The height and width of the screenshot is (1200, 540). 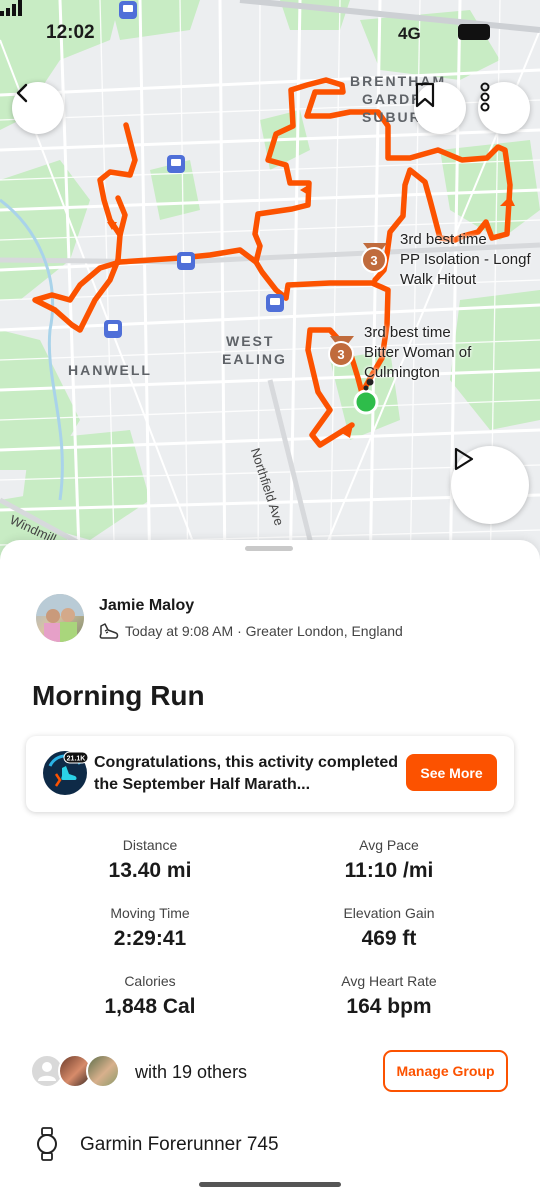 I want to click on map-label-hanwell: HANWELL, so click(x=110, y=370).